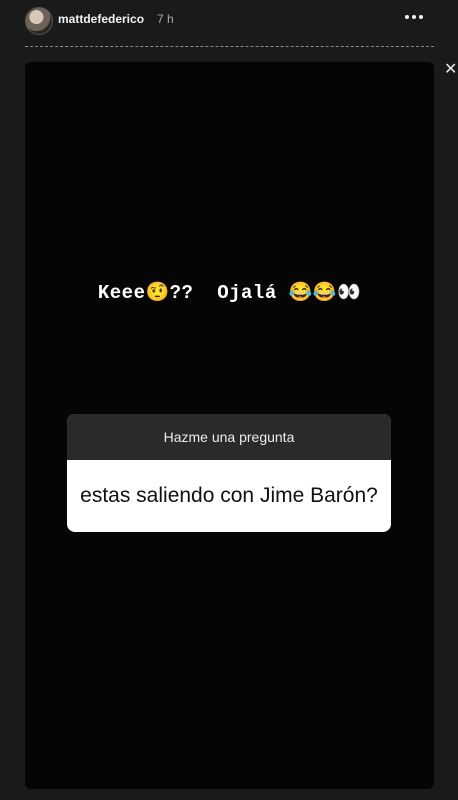 The image size is (458, 800). Describe the element at coordinates (229, 293) in the screenshot. I see `story-caption: Keee🤨?? Ojalá 😂😂👀` at that location.